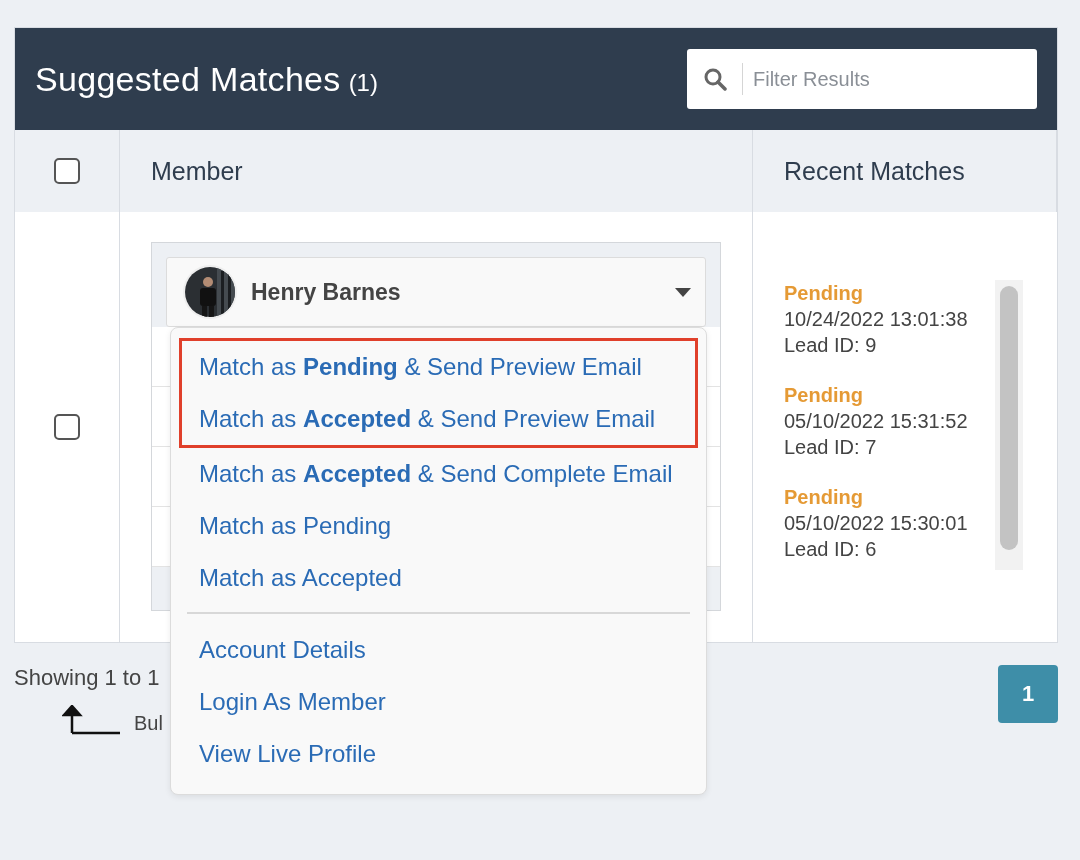 This screenshot has width=1080, height=860. Describe the element at coordinates (831, 447) in the screenshot. I see `lead-id: Lead ID: 7` at that location.